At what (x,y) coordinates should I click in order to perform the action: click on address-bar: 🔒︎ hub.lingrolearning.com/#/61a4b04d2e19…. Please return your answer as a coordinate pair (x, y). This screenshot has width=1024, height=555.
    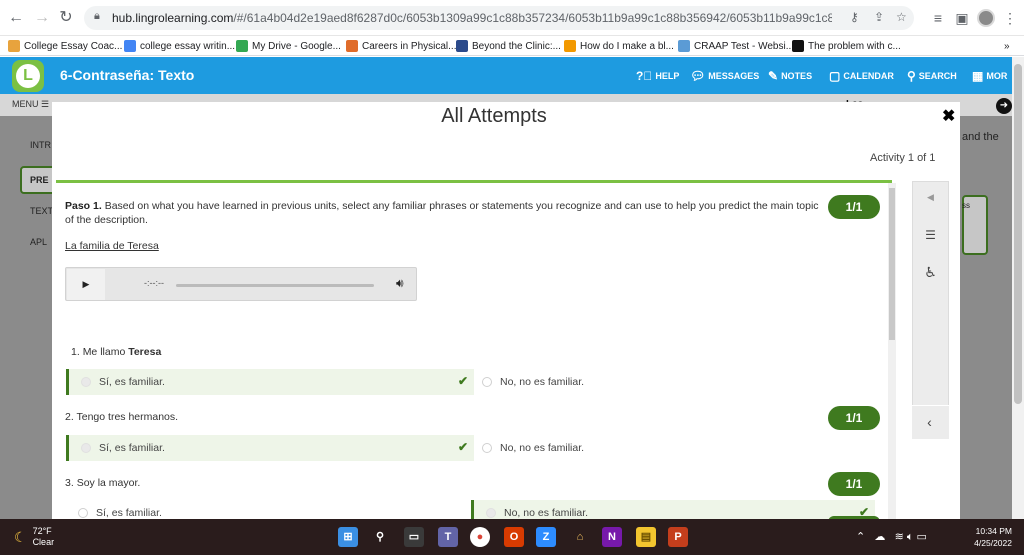
    Looking at the image, I should click on (499, 18).